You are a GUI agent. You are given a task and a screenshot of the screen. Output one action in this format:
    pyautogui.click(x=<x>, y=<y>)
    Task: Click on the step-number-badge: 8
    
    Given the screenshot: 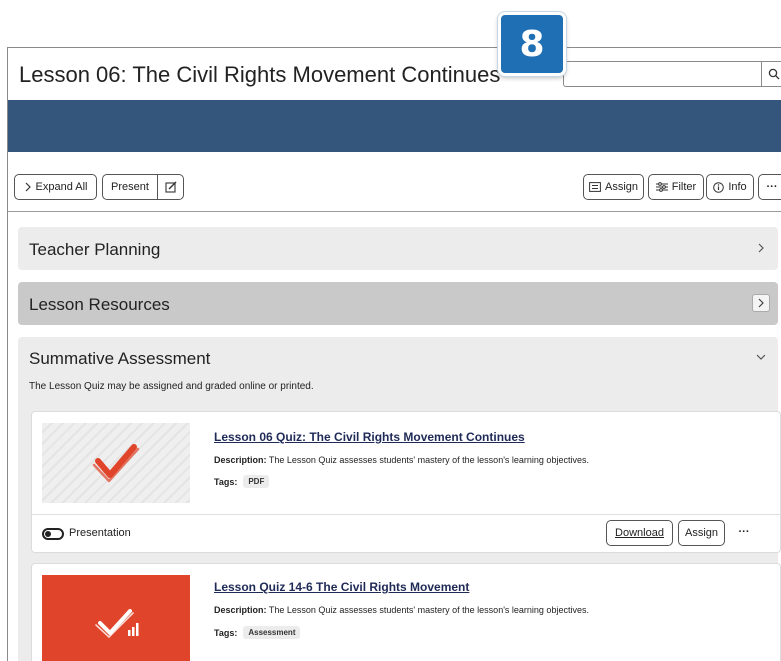 What is the action you would take?
    pyautogui.click(x=532, y=44)
    